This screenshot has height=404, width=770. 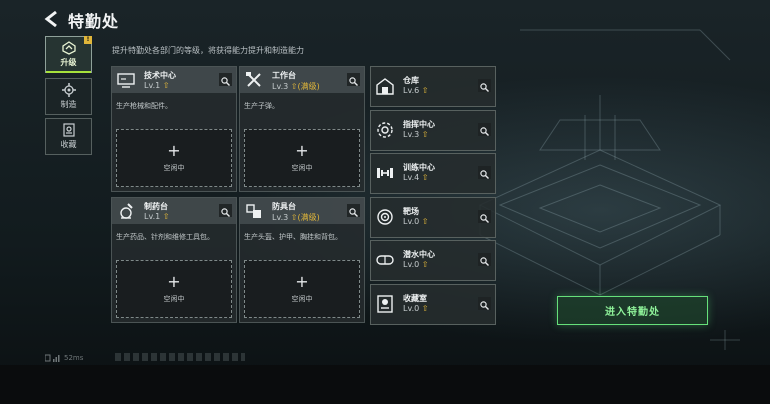 What do you see at coordinates (433, 260) in the screenshot?
I see `room-diving-center: 潜水中心 Lv.0 ⇧` at bounding box center [433, 260].